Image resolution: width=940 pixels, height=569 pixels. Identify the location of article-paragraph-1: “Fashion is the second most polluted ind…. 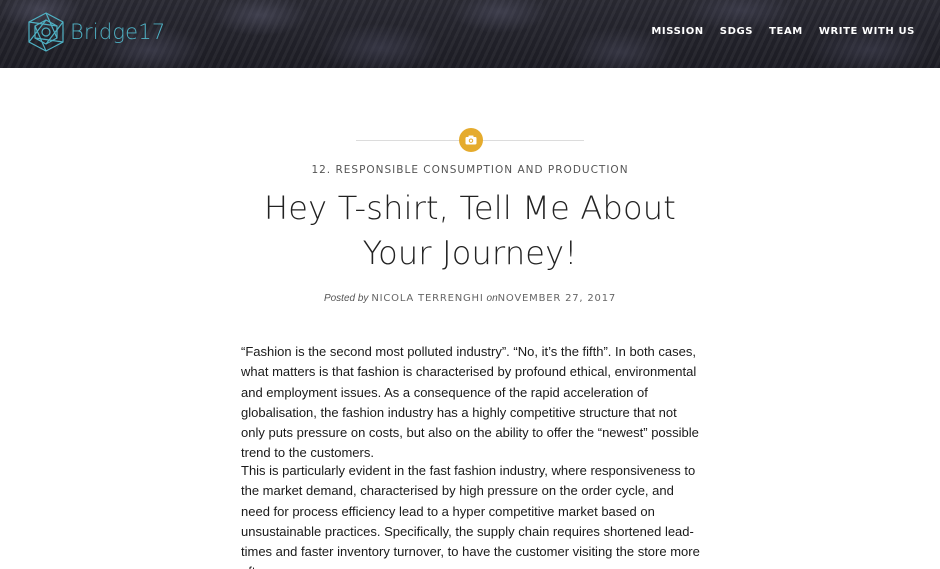
(470, 402).